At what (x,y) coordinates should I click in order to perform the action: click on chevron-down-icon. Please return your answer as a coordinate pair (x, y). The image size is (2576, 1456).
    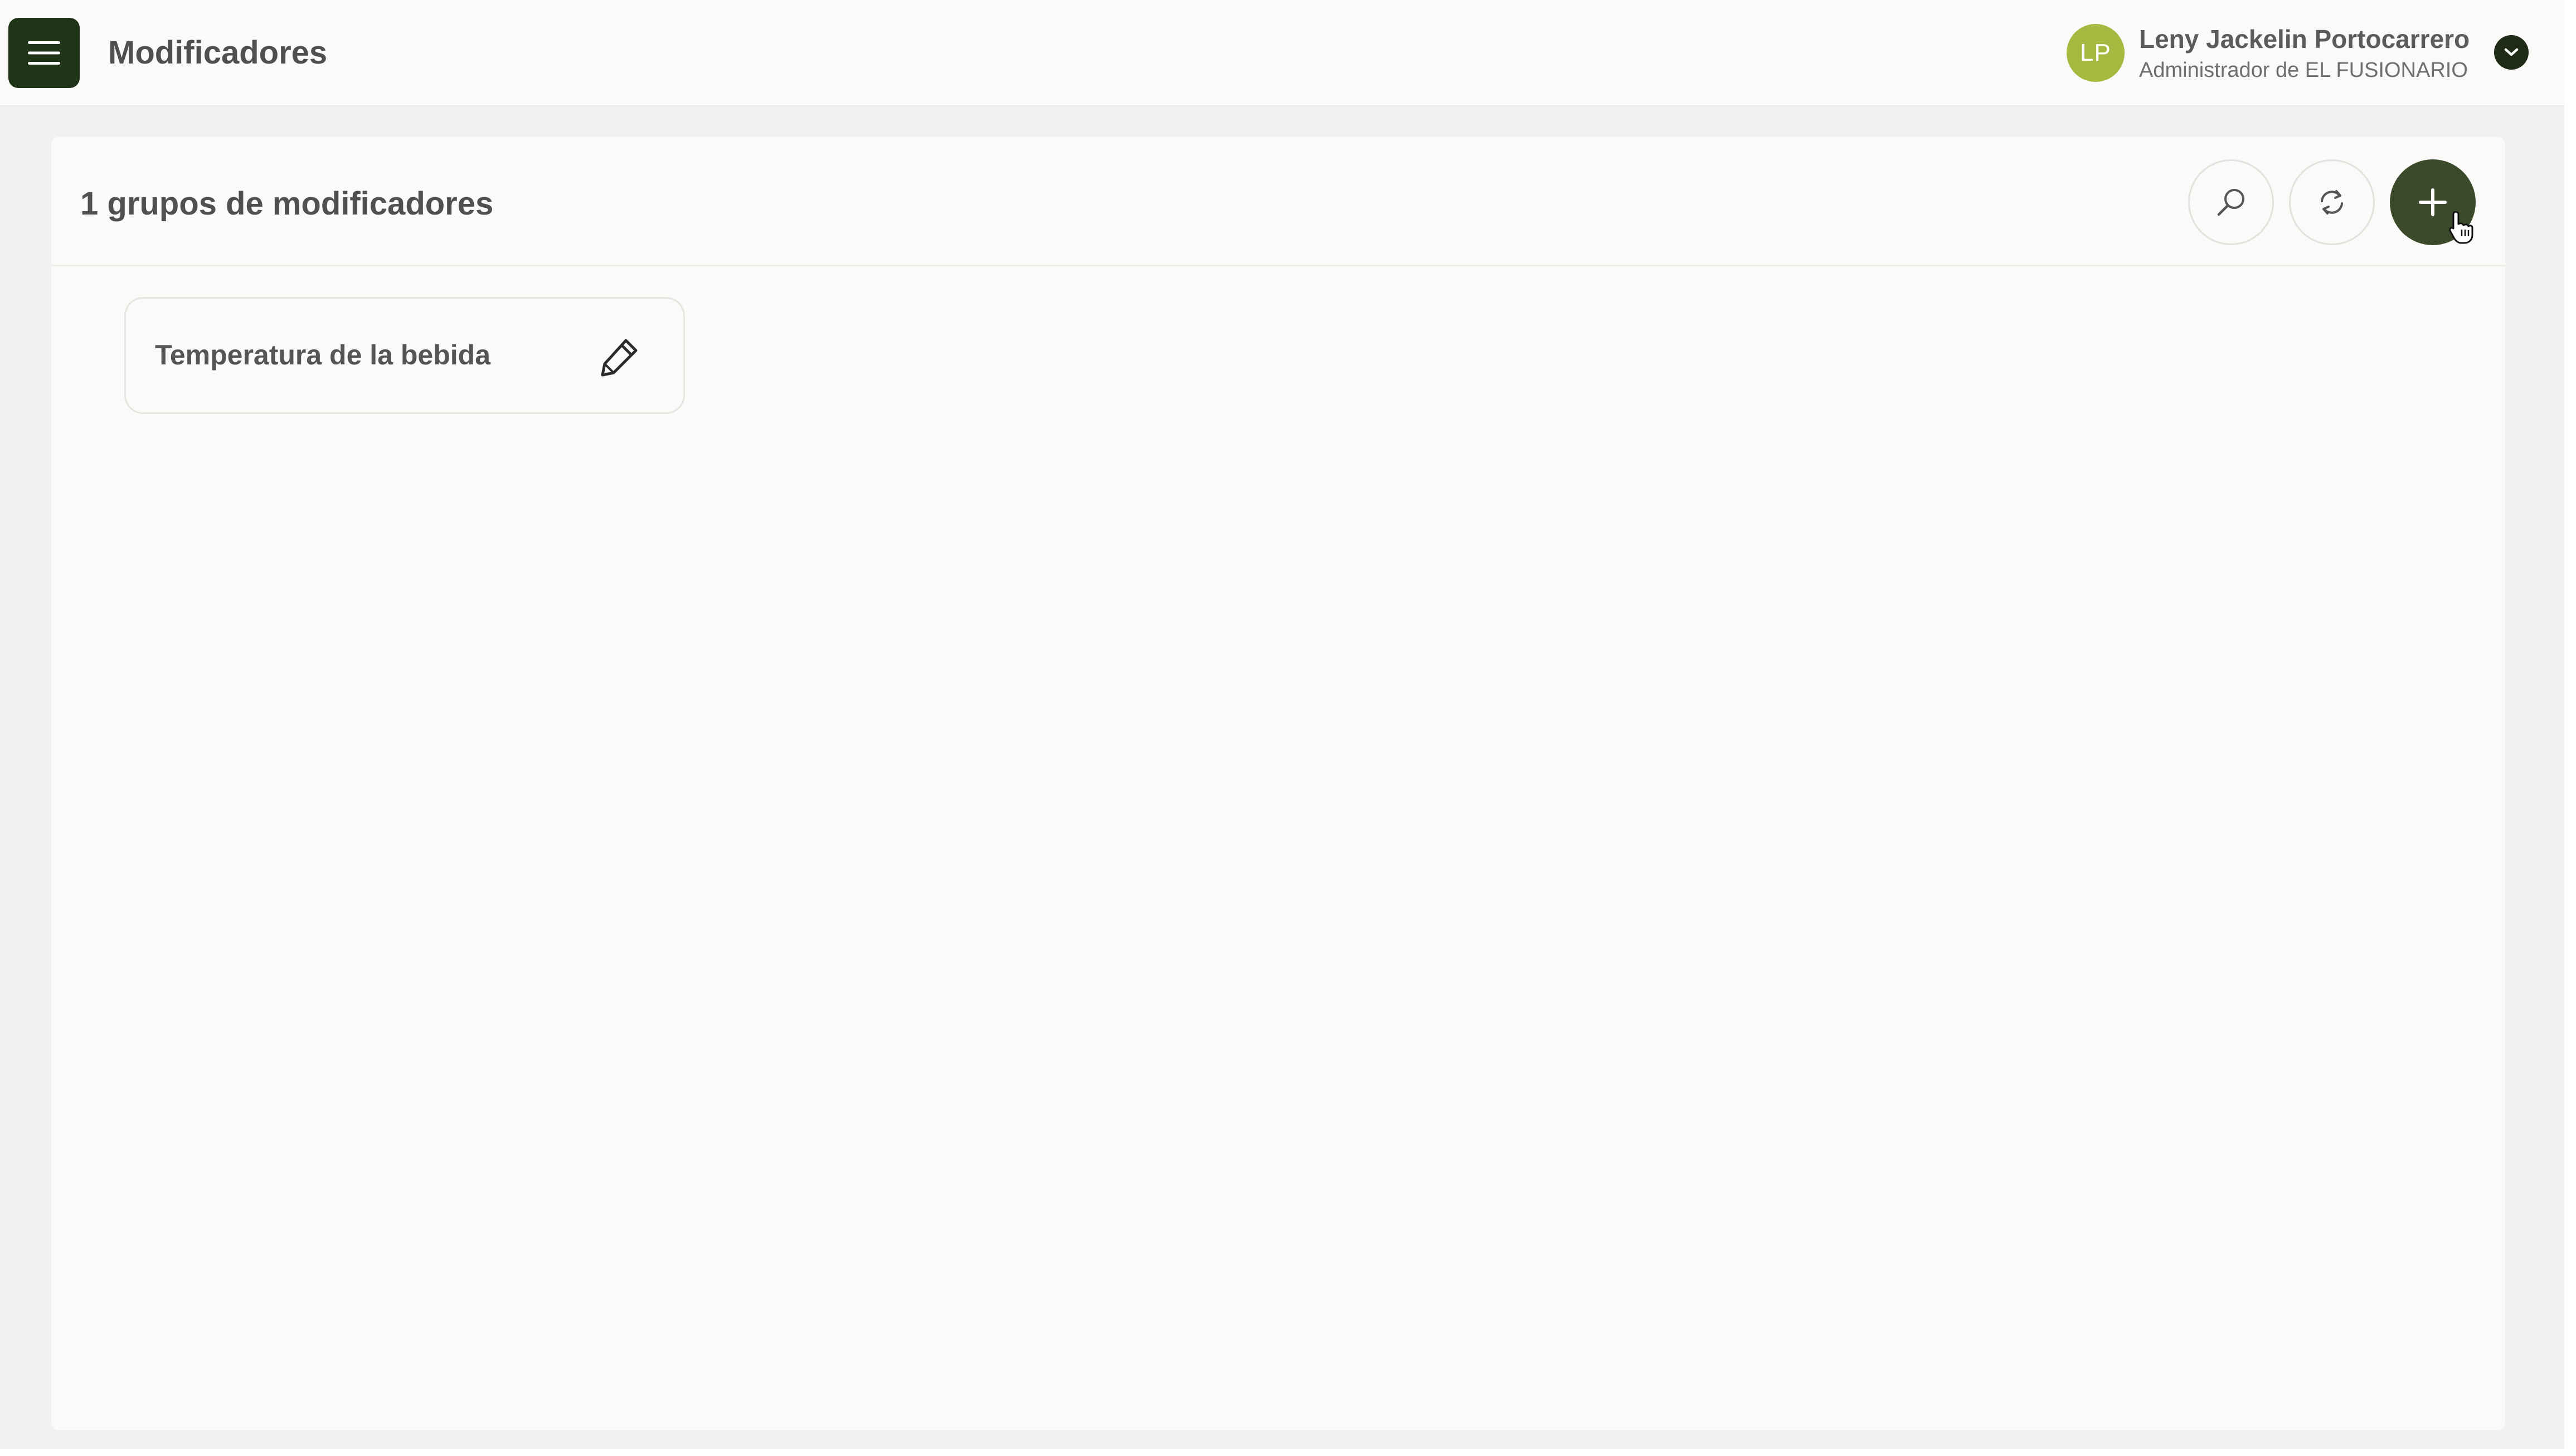
    Looking at the image, I should click on (2512, 52).